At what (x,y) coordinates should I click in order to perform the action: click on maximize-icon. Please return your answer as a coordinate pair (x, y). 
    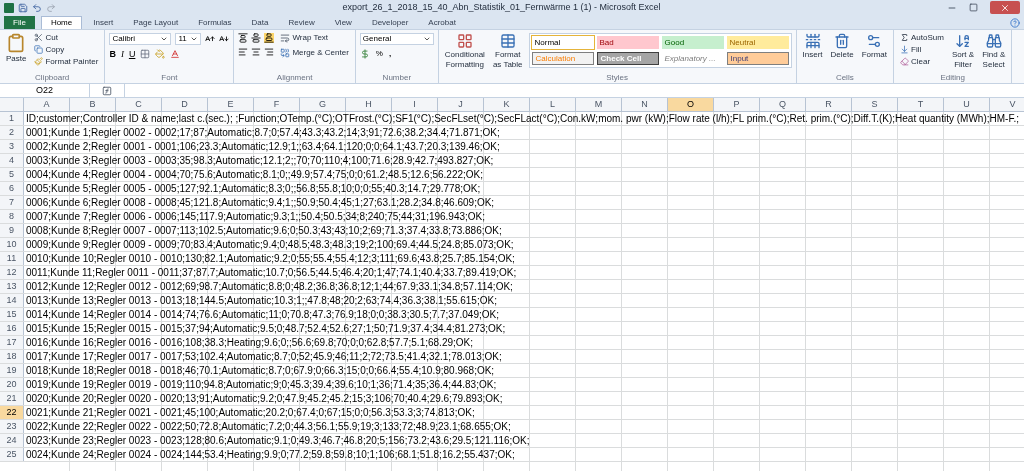
    Looking at the image, I should click on (973, 7).